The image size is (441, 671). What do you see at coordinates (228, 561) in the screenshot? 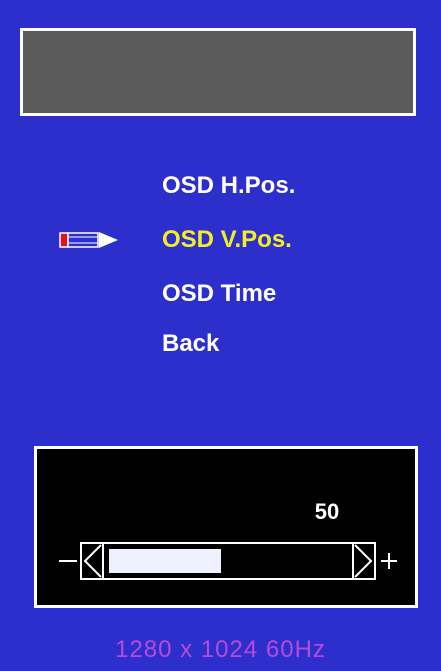
I see `slider-graphic` at bounding box center [228, 561].